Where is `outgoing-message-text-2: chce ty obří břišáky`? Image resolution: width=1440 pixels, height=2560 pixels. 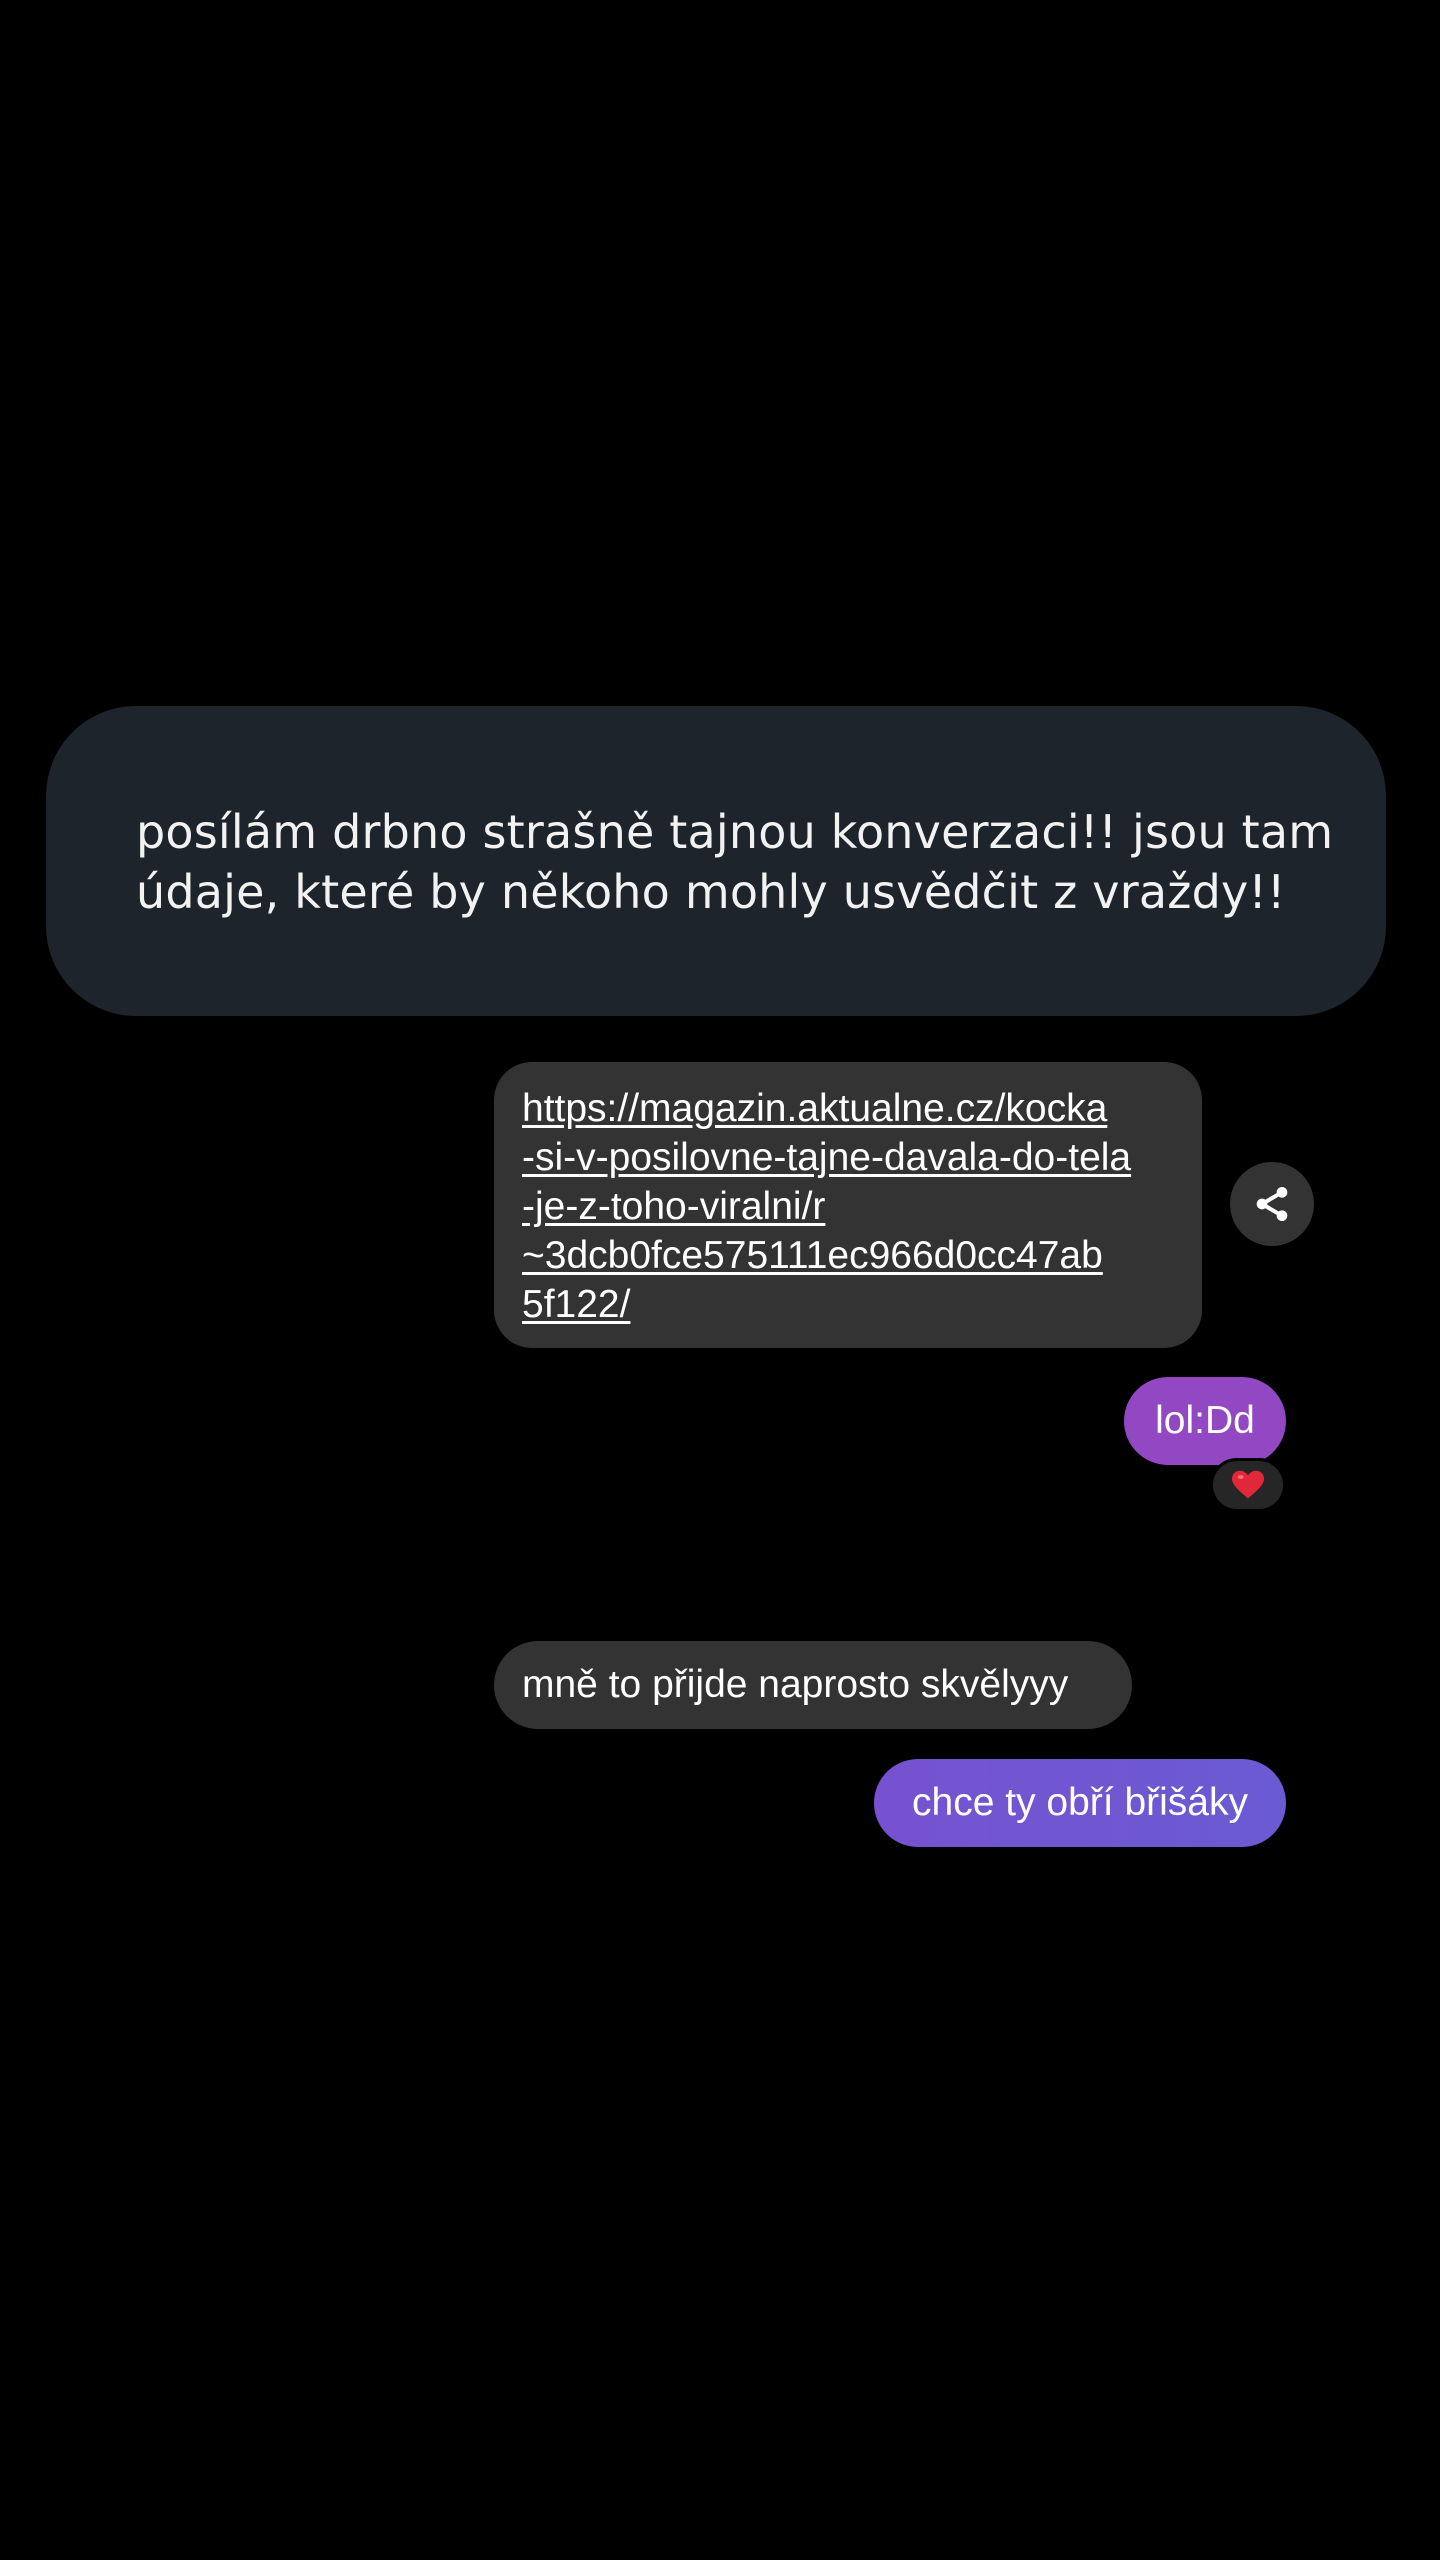
outgoing-message-text-2: chce ty obří břišáky is located at coordinates (1080, 1802).